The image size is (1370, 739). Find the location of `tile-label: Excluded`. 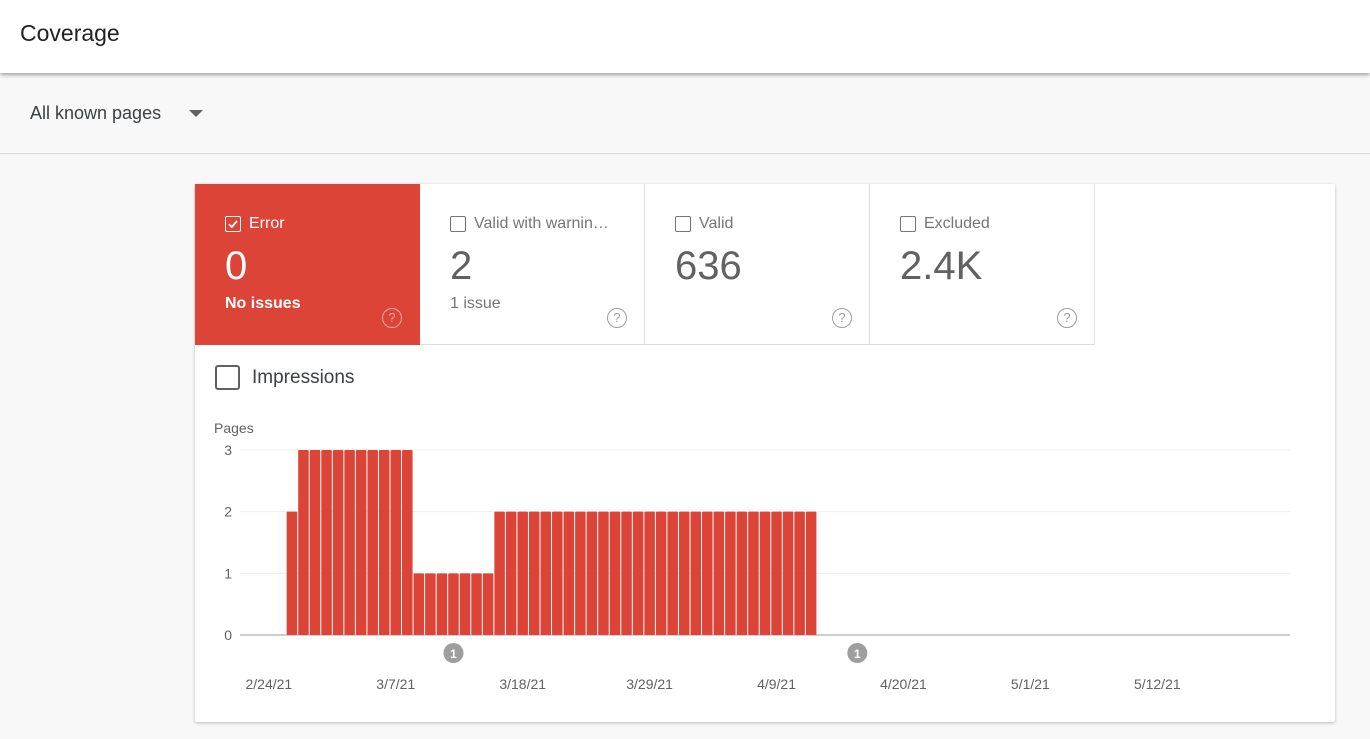

tile-label: Excluded is located at coordinates (957, 223).